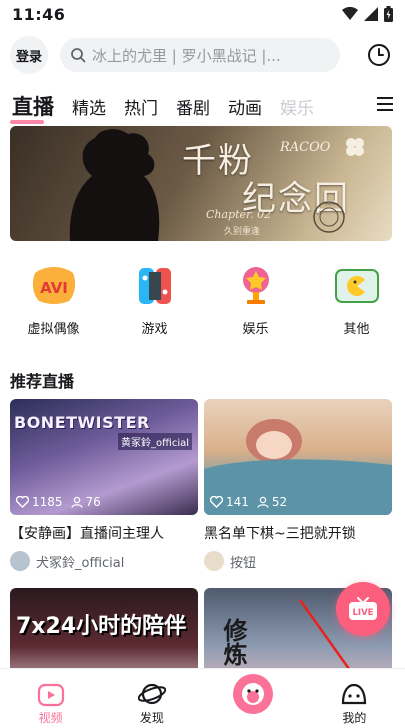  I want to click on banner-title-line1: 千粉, so click(218, 161).